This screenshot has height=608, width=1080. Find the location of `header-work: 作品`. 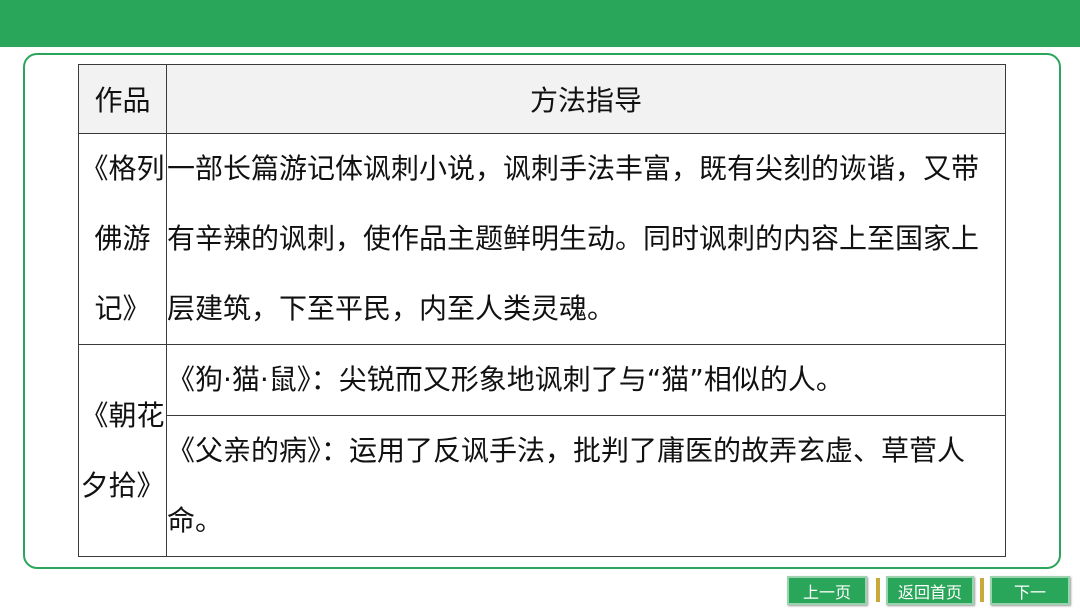

header-work: 作品 is located at coordinates (122, 99).